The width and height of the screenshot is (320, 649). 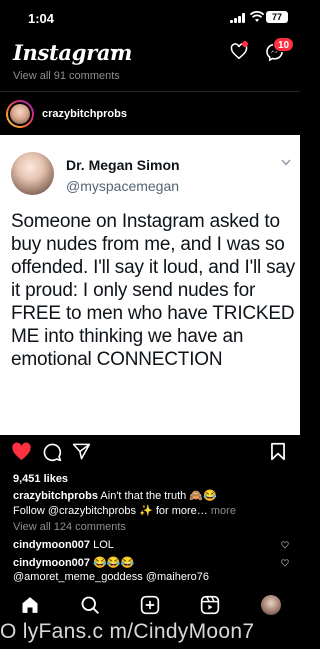 I want to click on post-username: crazybitchprobs, so click(x=84, y=114).